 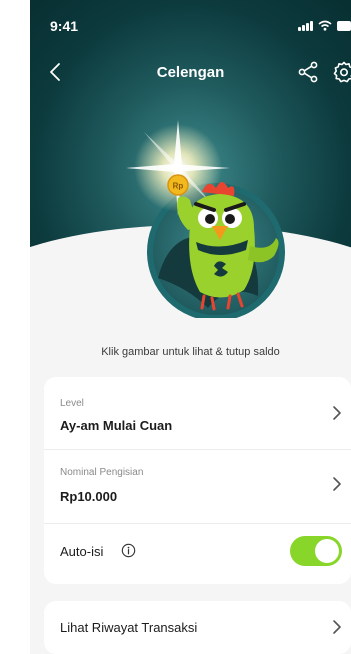 I want to click on wifi-icon, so click(x=325, y=25).